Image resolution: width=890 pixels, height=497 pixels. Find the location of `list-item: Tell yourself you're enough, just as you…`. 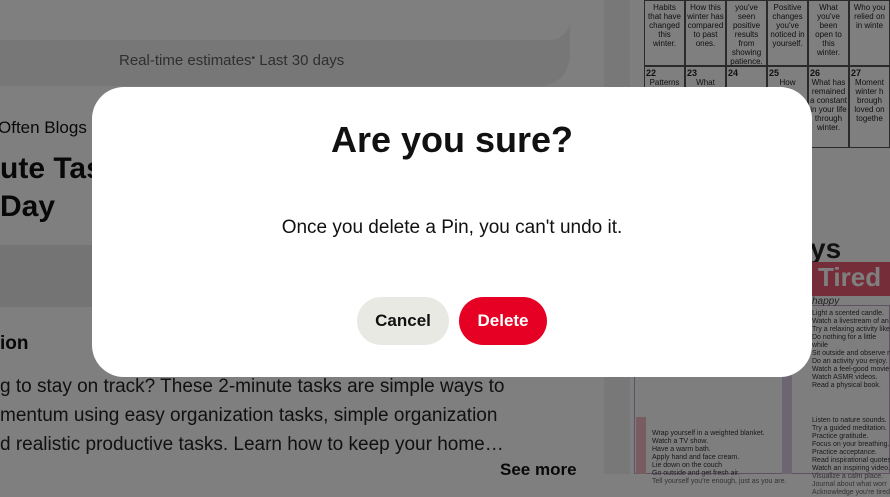

list-item: Tell yourself you're enough, just as you… is located at coordinates (719, 481).